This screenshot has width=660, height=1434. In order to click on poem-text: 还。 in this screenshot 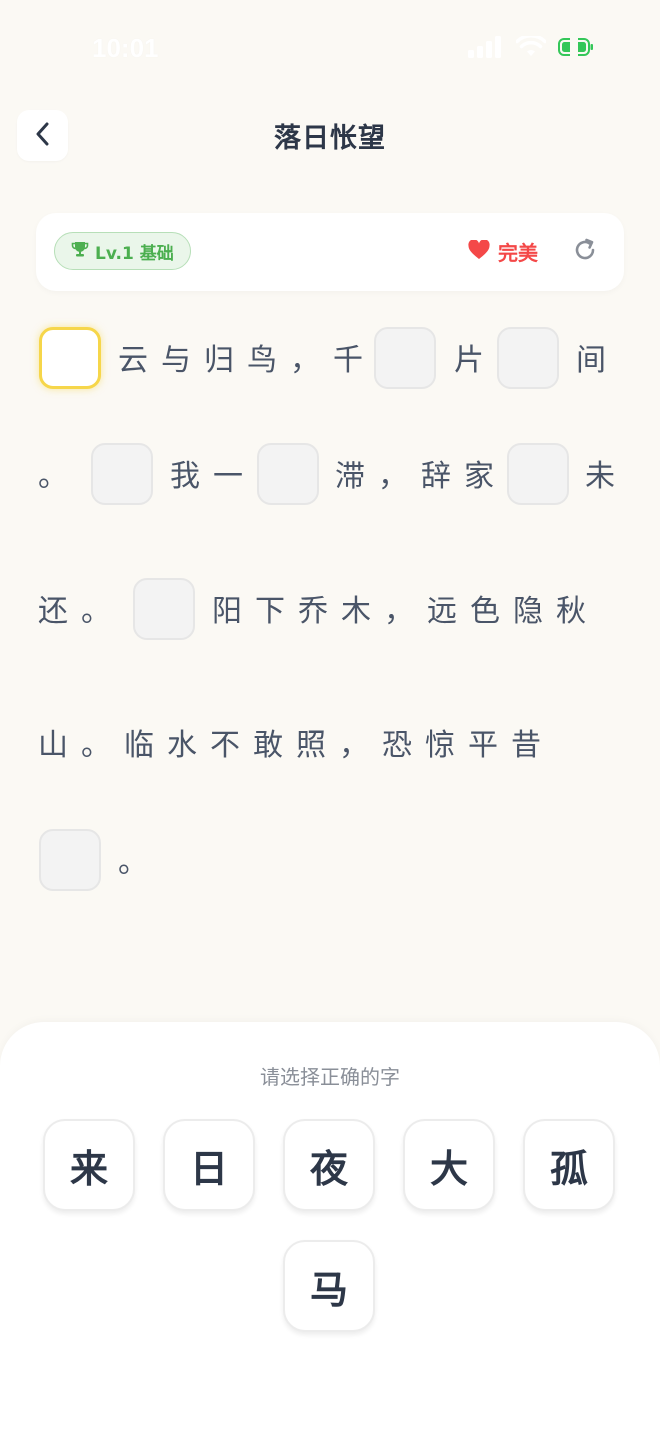, I will do `click(81, 611)`.